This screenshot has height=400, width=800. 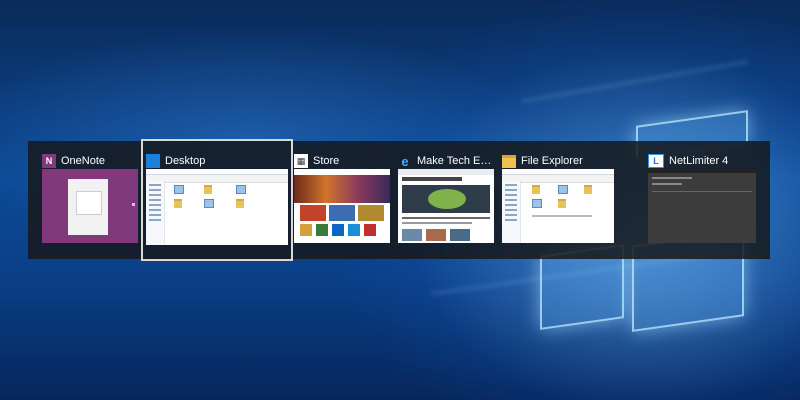 What do you see at coordinates (133, 204) in the screenshot?
I see `scroll-indicator` at bounding box center [133, 204].